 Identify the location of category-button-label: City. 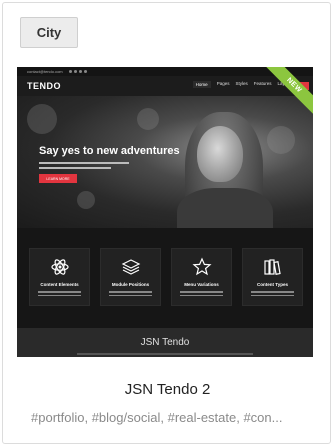
(49, 32).